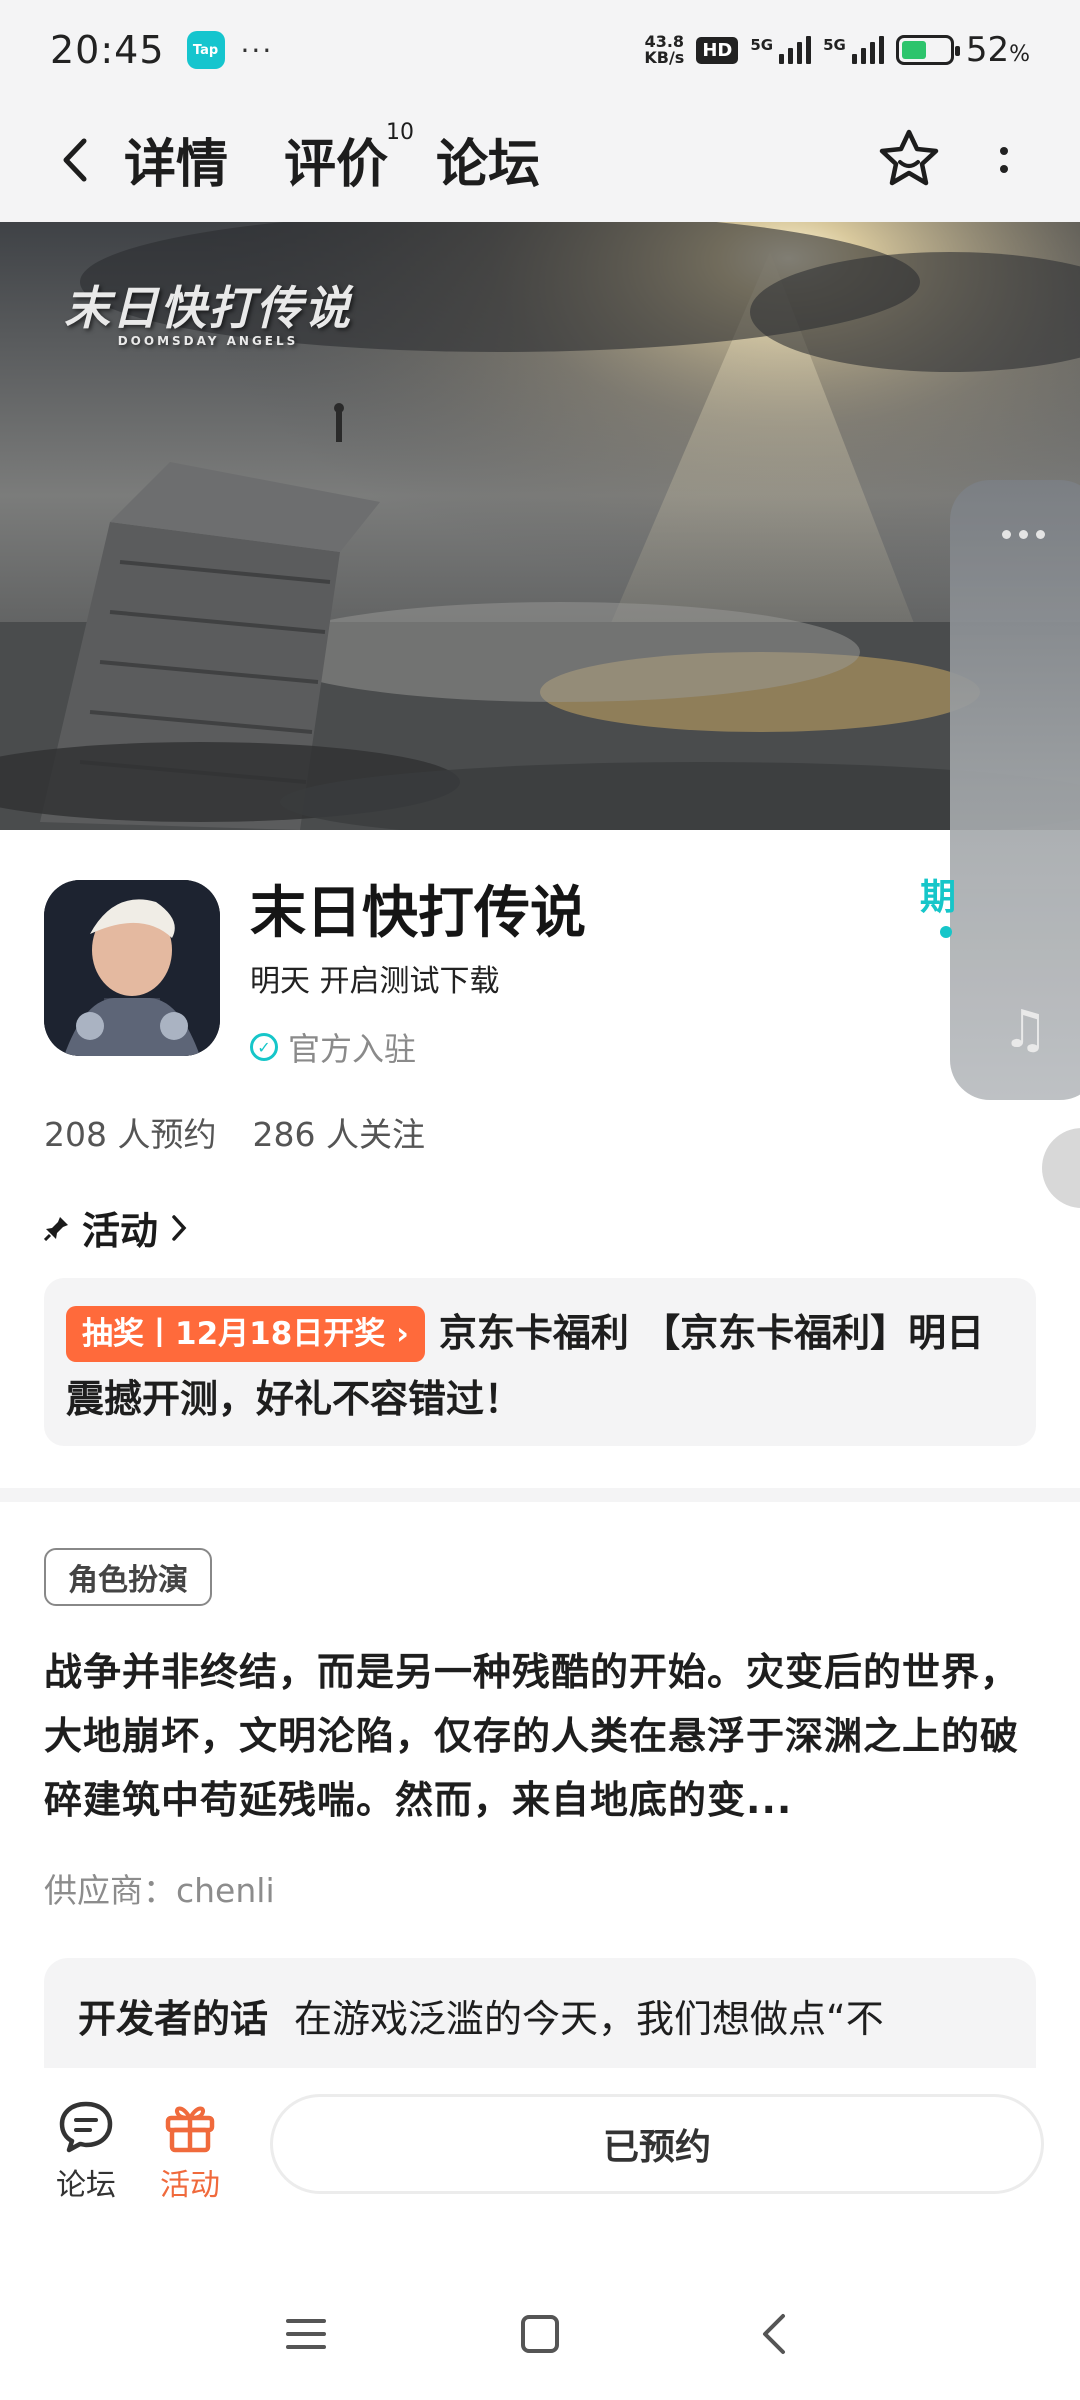 This screenshot has height=2400, width=1080. I want to click on star-icon, so click(909, 157).